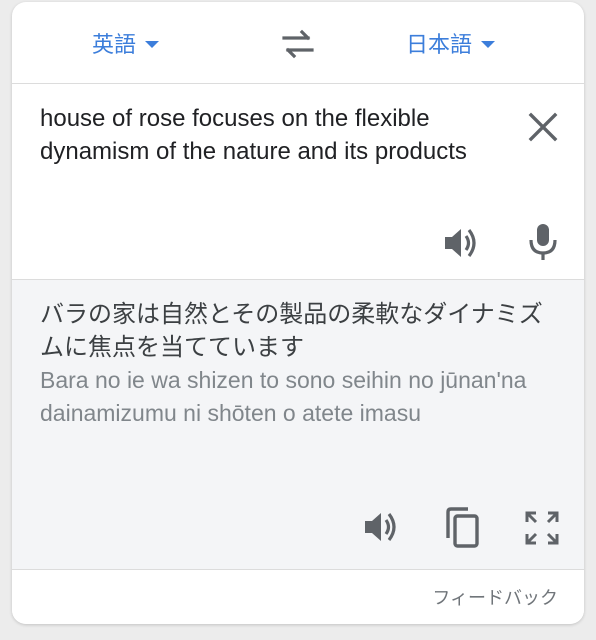 This screenshot has width=596, height=640. I want to click on language-bar: 英語 日本語, so click(298, 43).